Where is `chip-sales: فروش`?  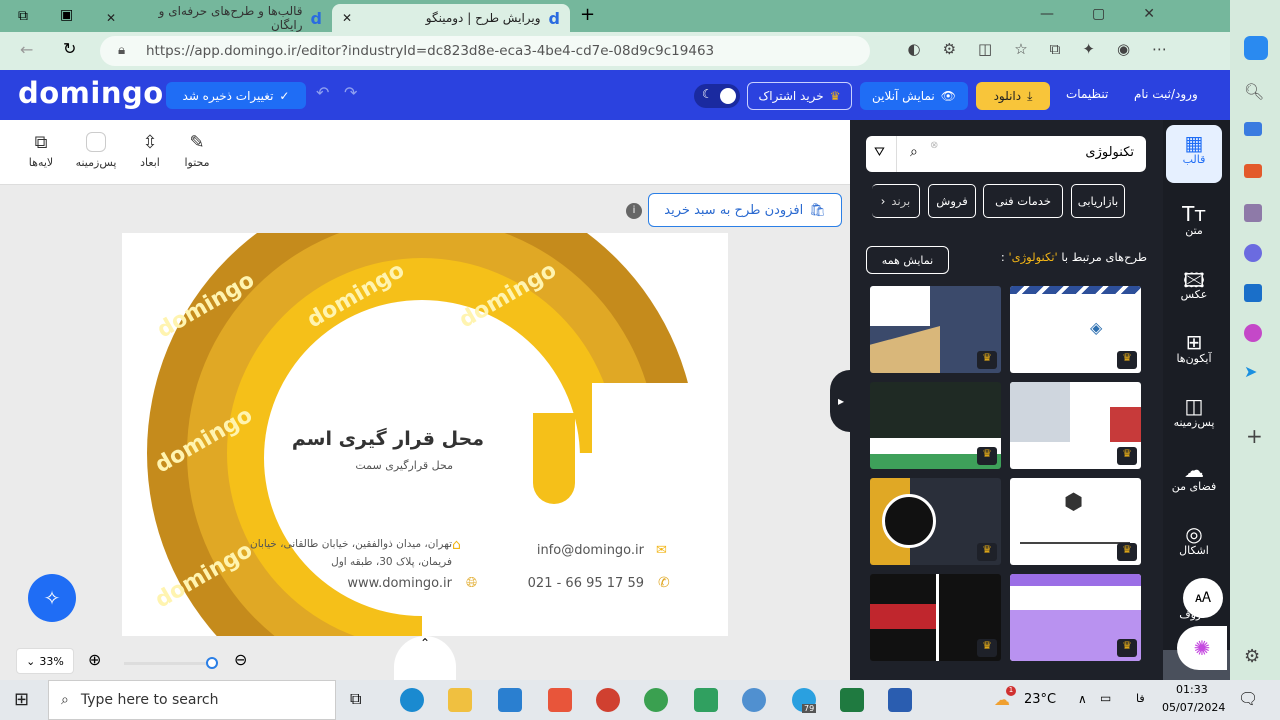 chip-sales: فروش is located at coordinates (952, 201).